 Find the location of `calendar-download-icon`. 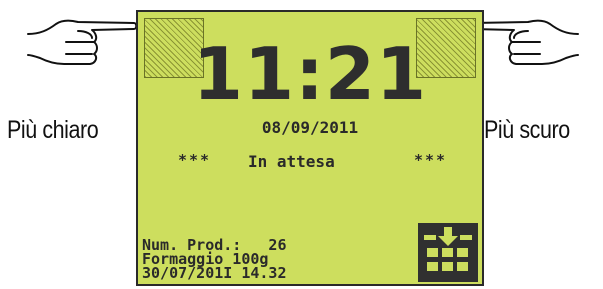

calendar-download-icon is located at coordinates (448, 249).